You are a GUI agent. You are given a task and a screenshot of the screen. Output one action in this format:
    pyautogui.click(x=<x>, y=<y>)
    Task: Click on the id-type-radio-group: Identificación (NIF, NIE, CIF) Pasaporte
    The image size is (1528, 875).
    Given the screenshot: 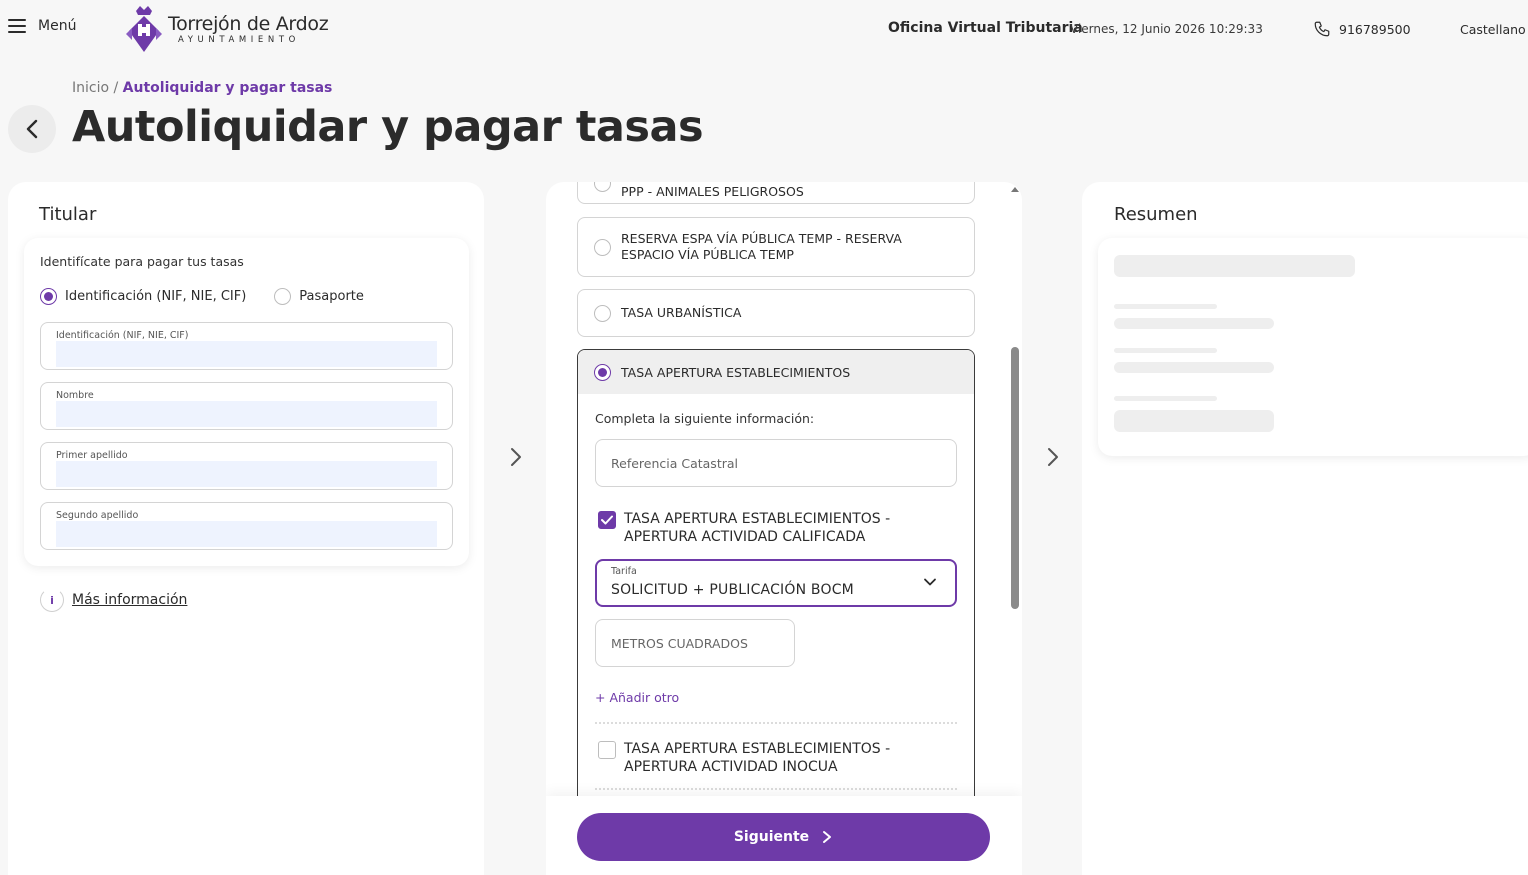 What is the action you would take?
    pyautogui.click(x=202, y=296)
    